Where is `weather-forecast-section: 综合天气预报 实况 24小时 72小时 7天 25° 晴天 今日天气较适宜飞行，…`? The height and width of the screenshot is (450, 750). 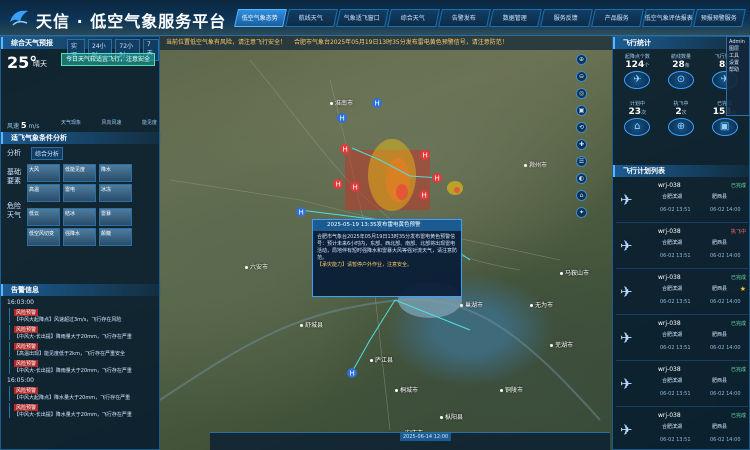 weather-forecast-section: 综合天气预报 实况 24小时 72小时 7天 25° 晴天 今日天气较适宜飞行，… is located at coordinates (80, 67).